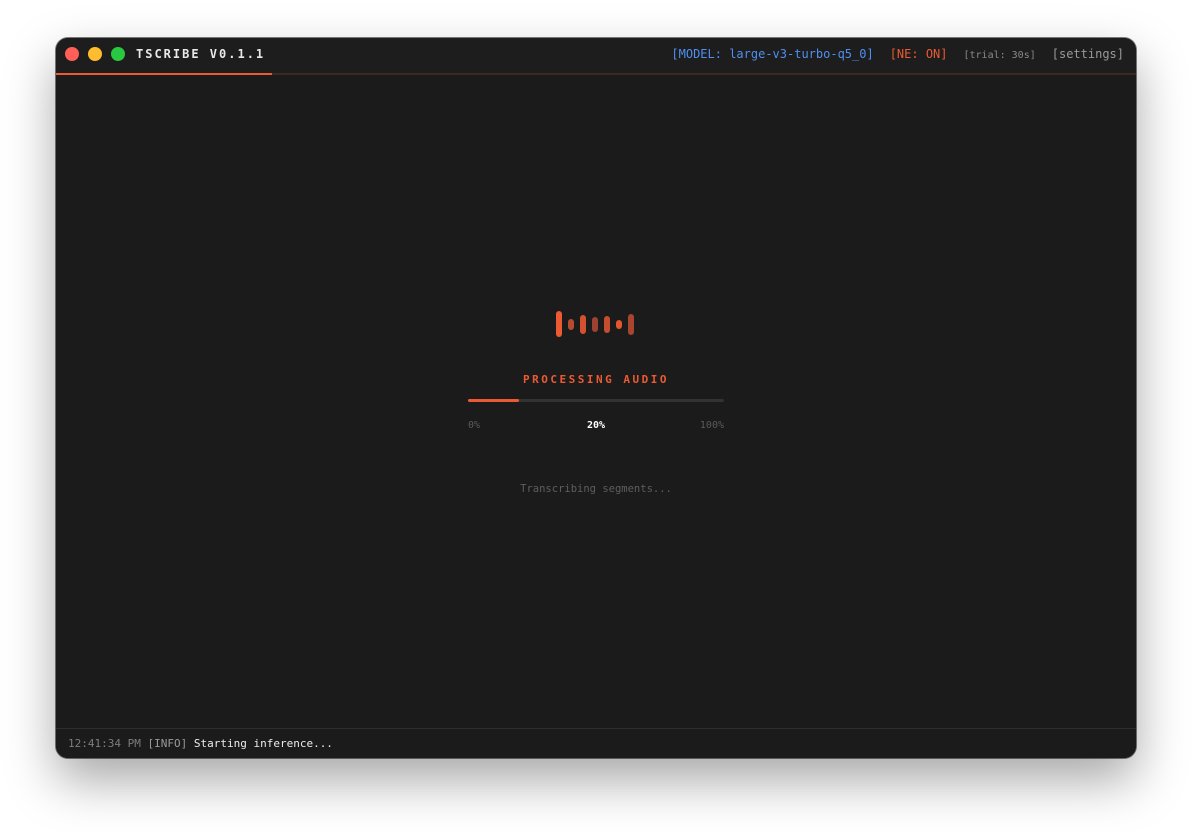 The height and width of the screenshot is (832, 1192). What do you see at coordinates (164, 74) in the screenshot?
I see `header-progress-bar` at bounding box center [164, 74].